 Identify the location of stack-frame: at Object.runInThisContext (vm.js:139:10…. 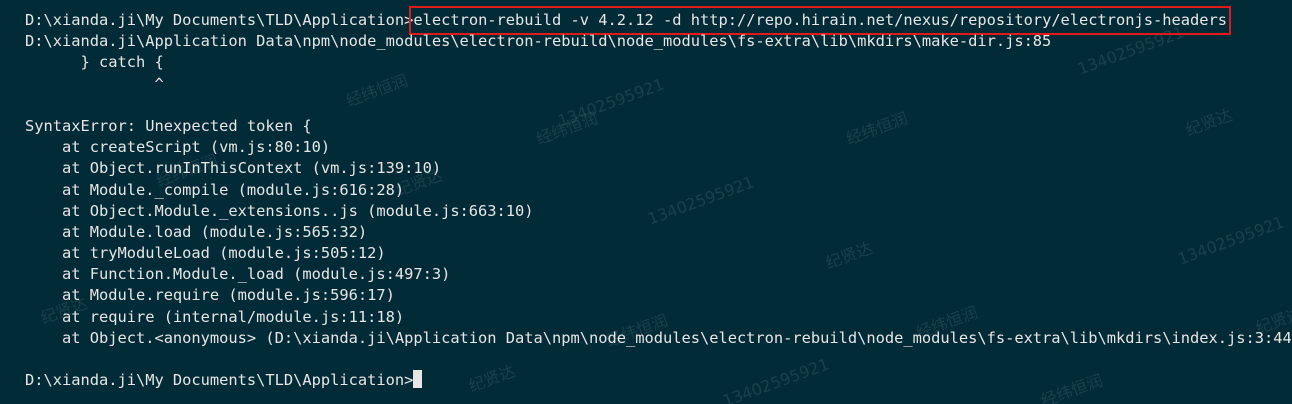
(233, 168).